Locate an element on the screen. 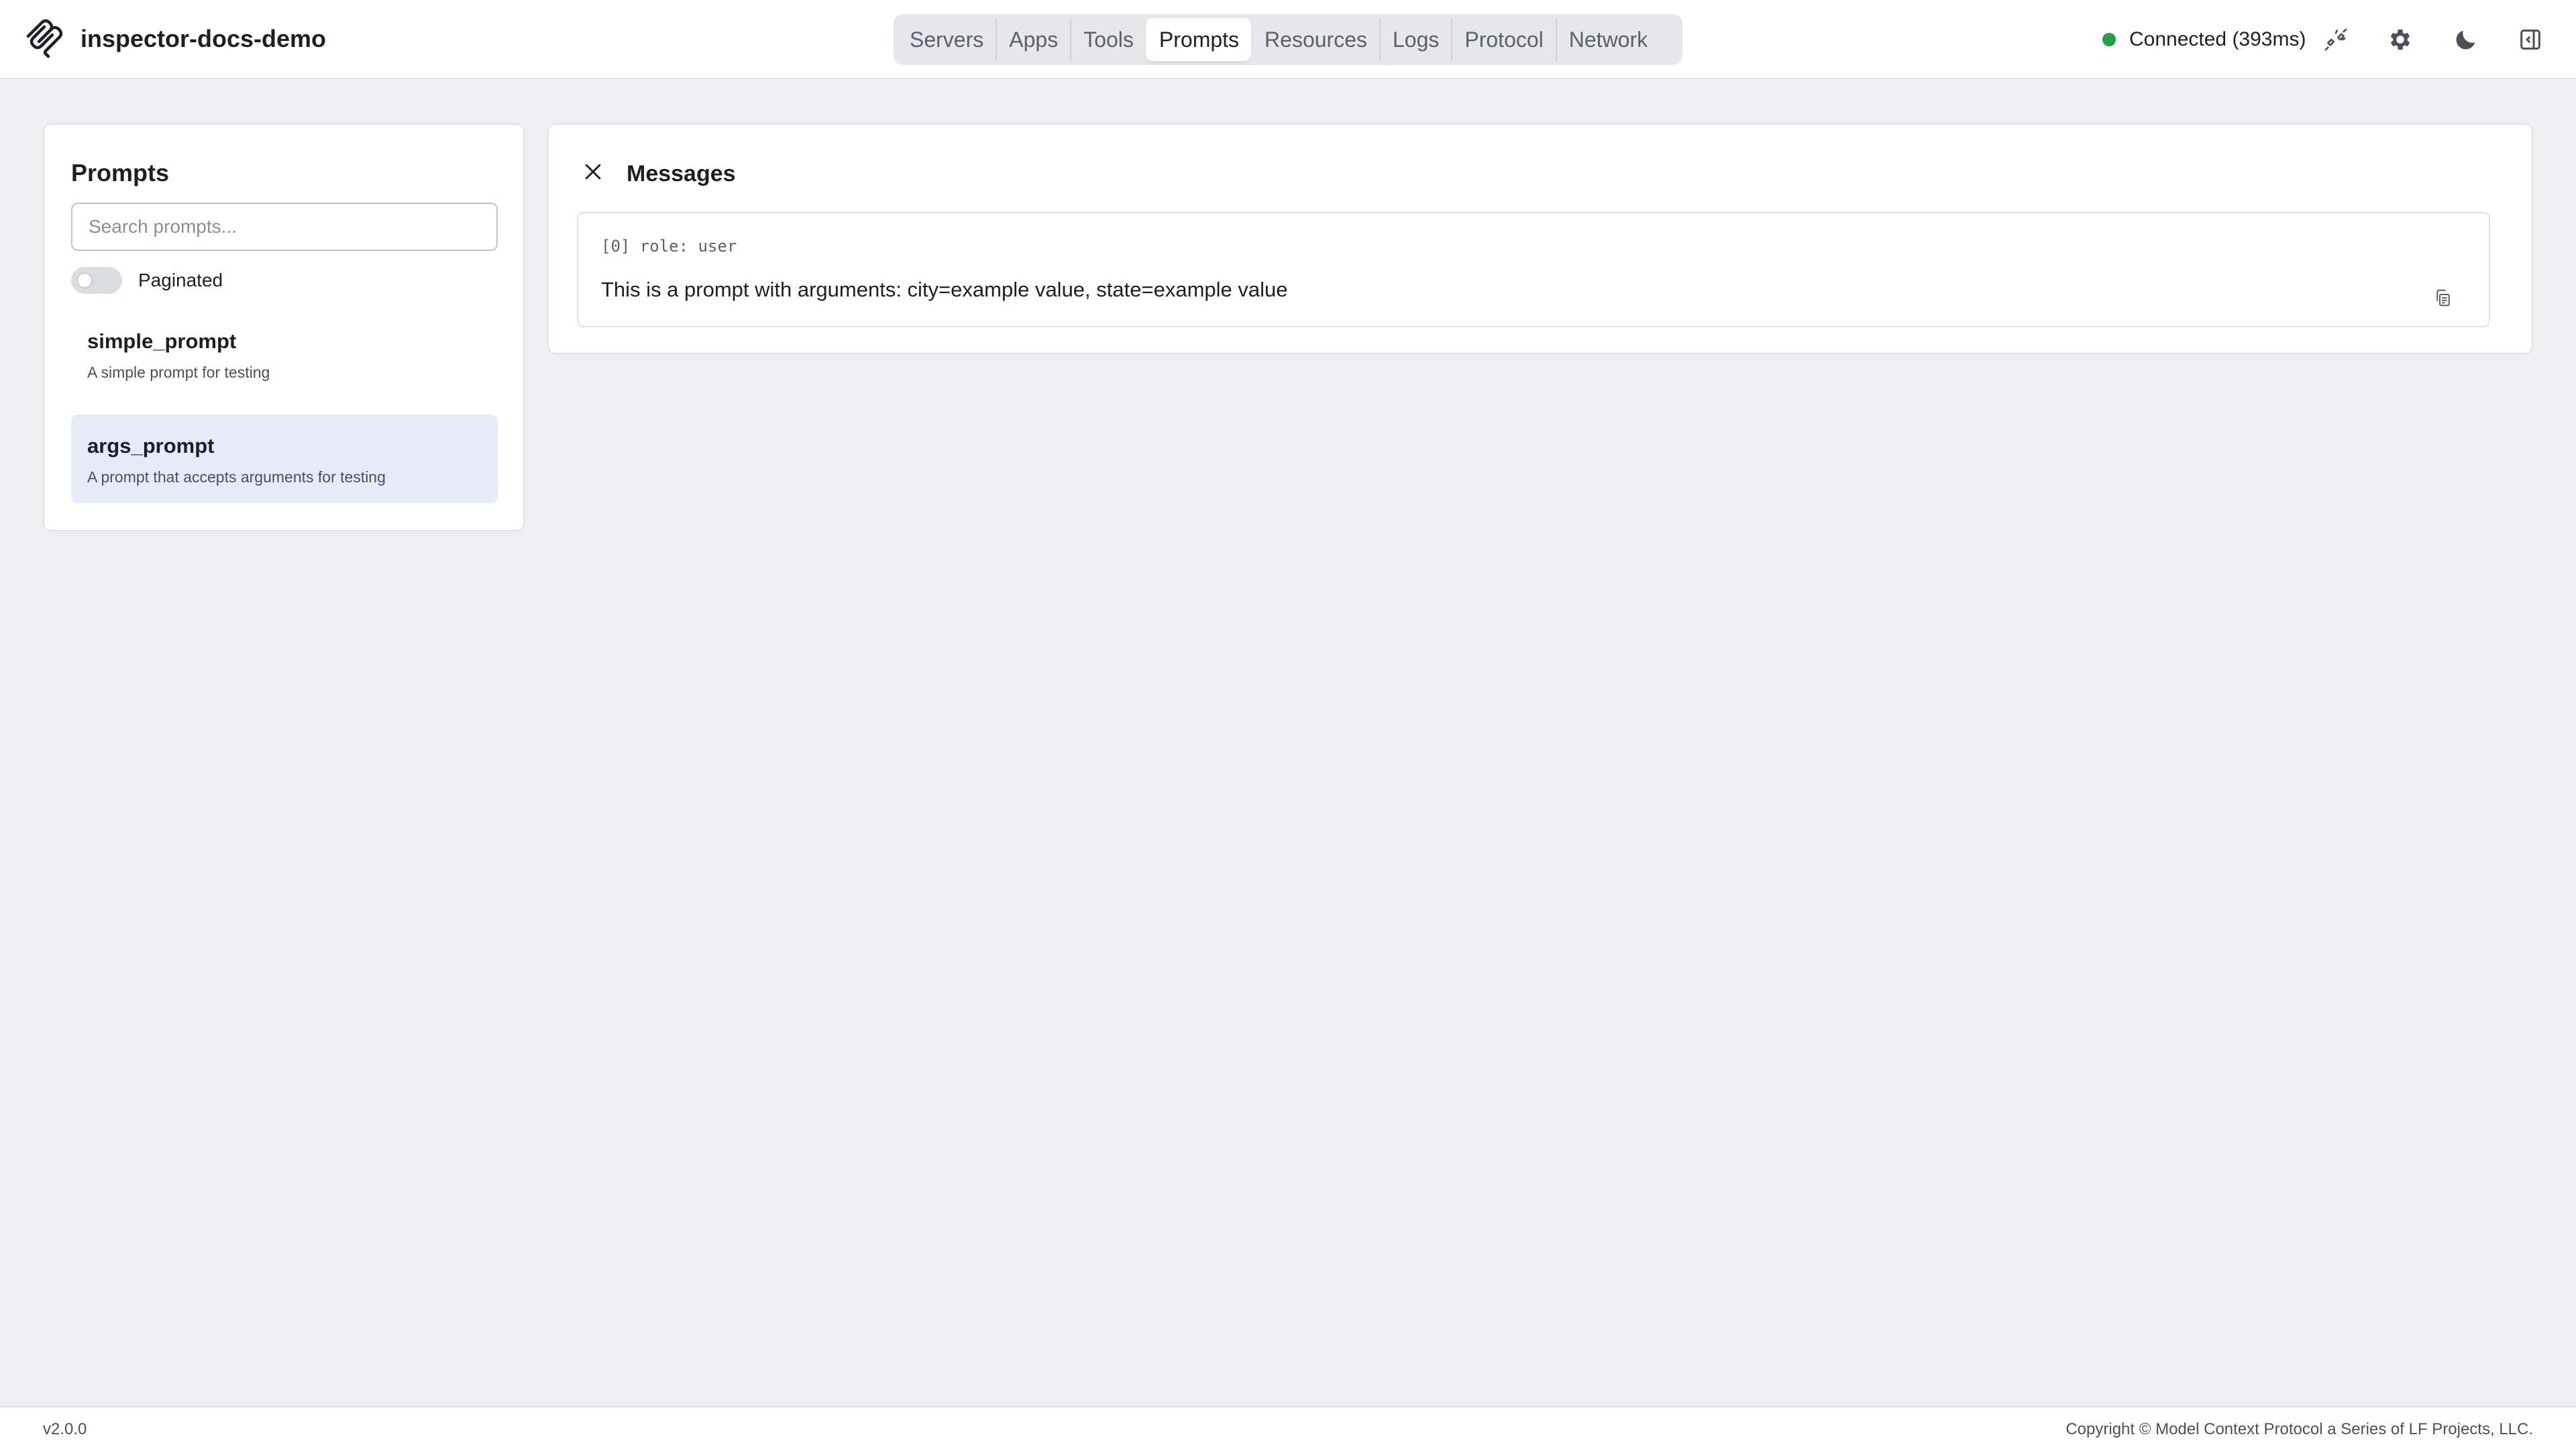 The height and width of the screenshot is (1449, 2576). app-title: inspector-docs-demo is located at coordinates (203, 38).